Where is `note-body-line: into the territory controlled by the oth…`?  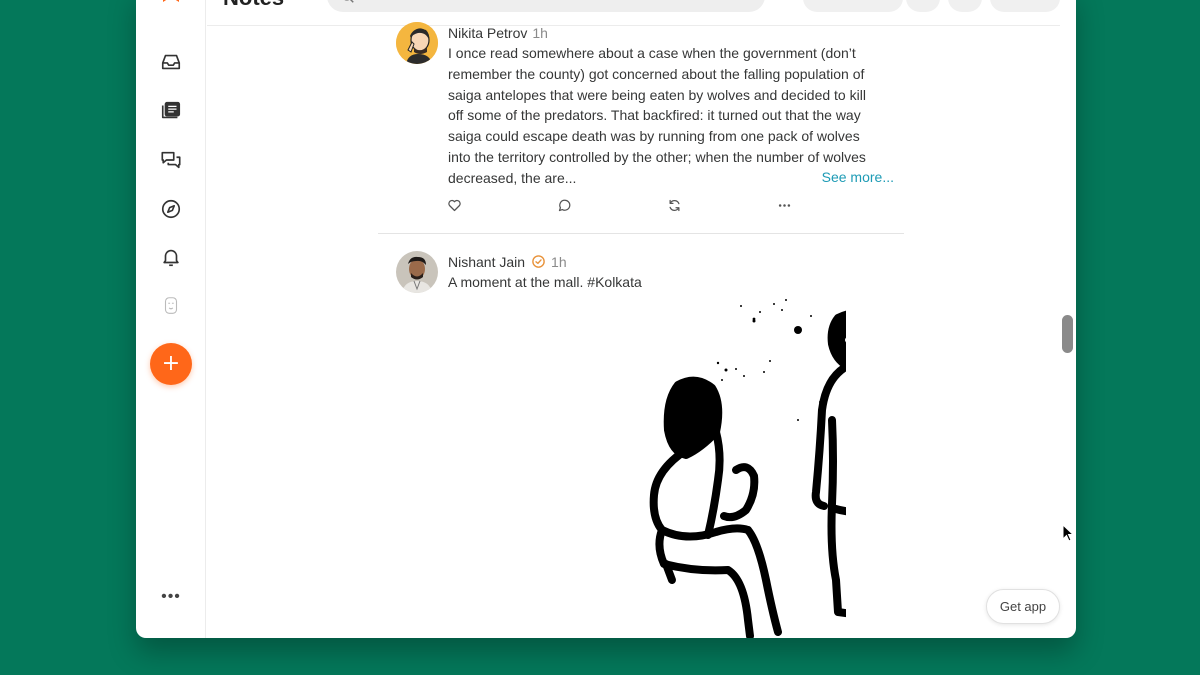
note-body-line: into the territory controlled by the oth… is located at coordinates (657, 156).